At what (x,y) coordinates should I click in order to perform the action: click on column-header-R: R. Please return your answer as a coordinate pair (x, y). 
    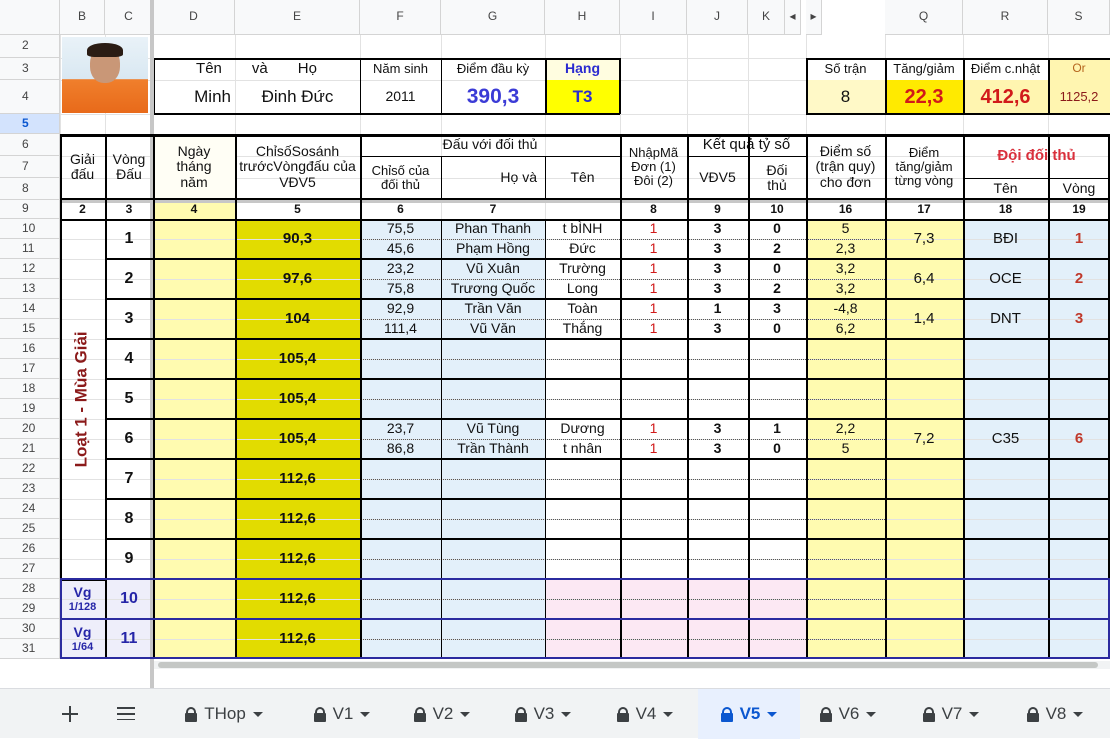
    Looking at the image, I should click on (1005, 17).